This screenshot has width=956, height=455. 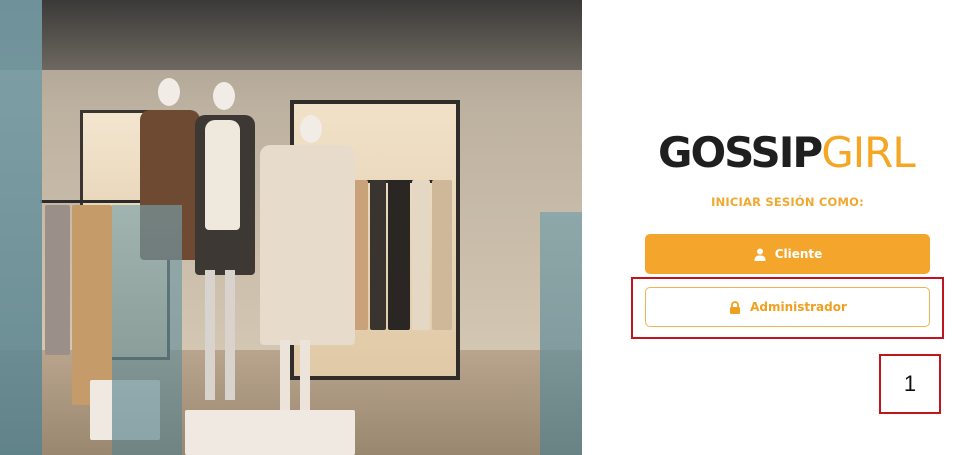 I want to click on logo-text-bold: GOSSIP, so click(x=740, y=152).